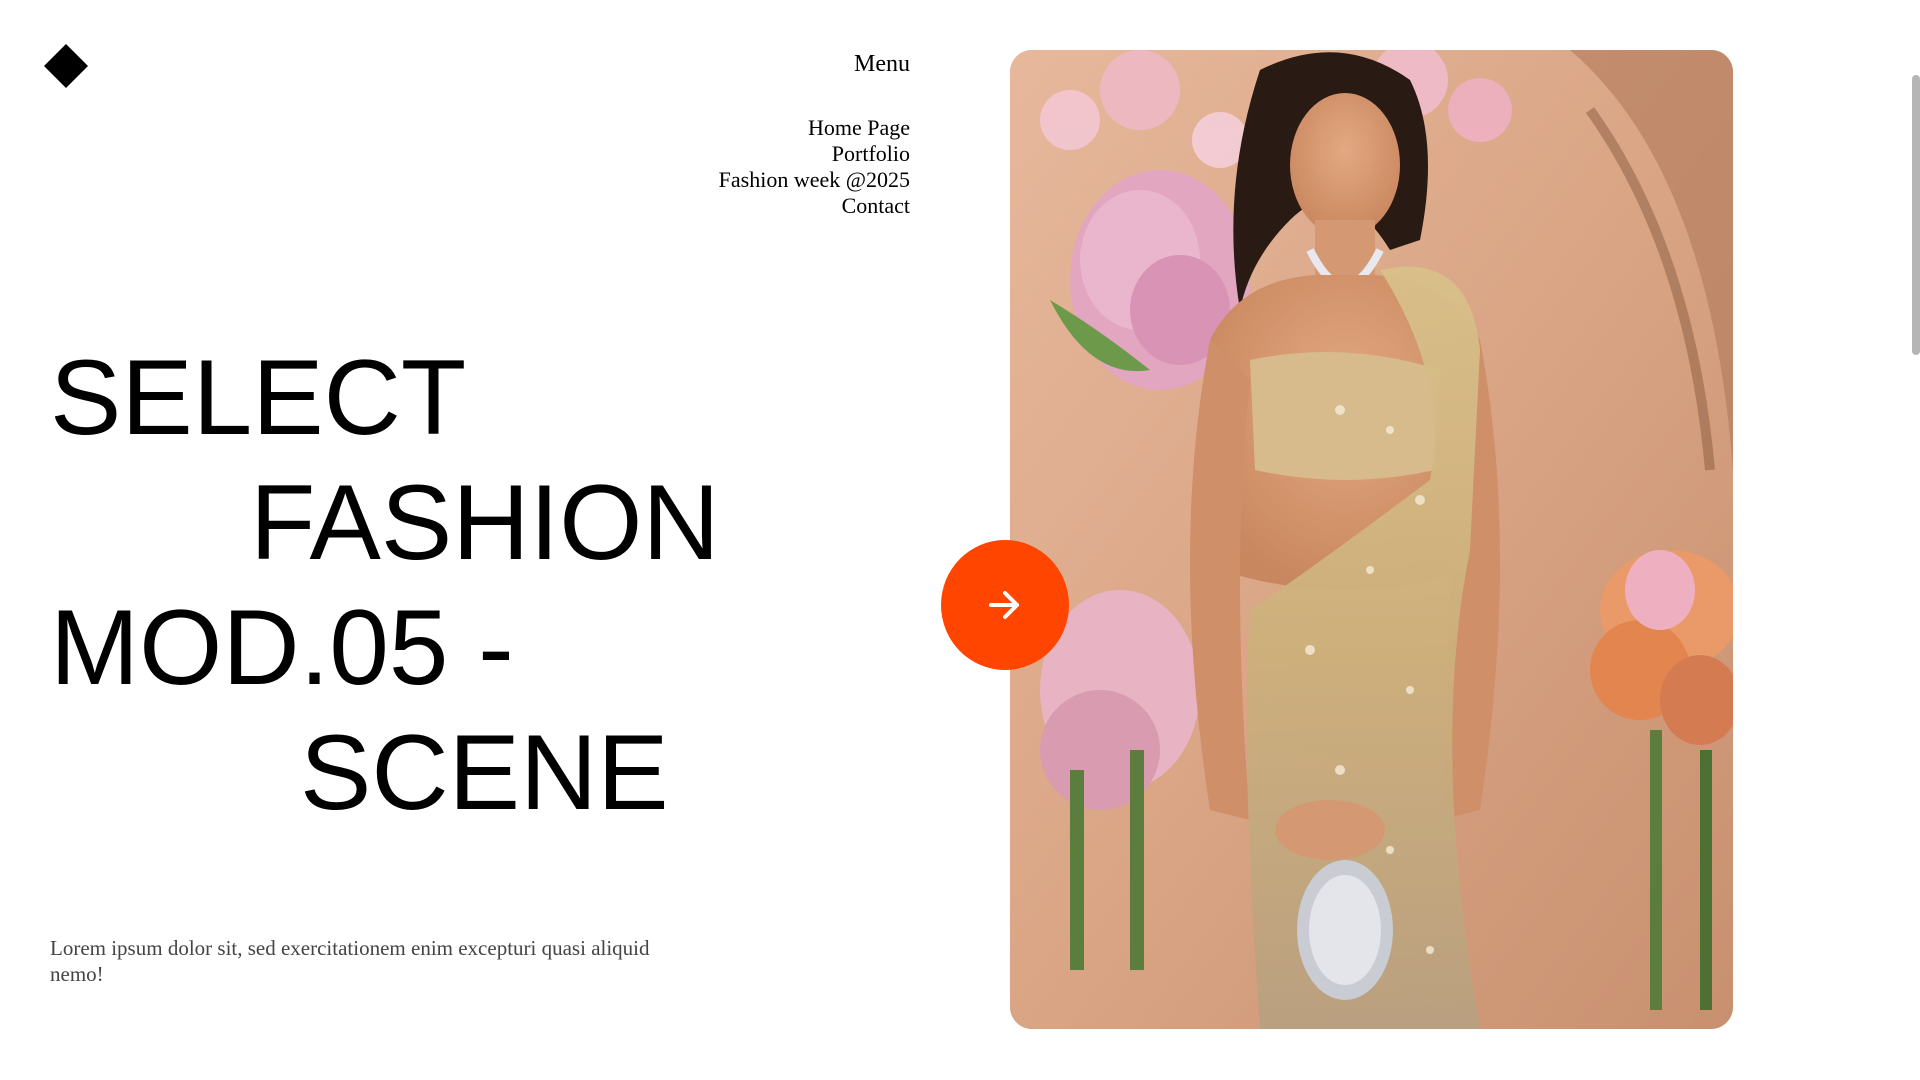 This screenshot has width=1920, height=1080. Describe the element at coordinates (814, 180) in the screenshot. I see `nav-link-fashion-week: Fashion week @2025` at that location.